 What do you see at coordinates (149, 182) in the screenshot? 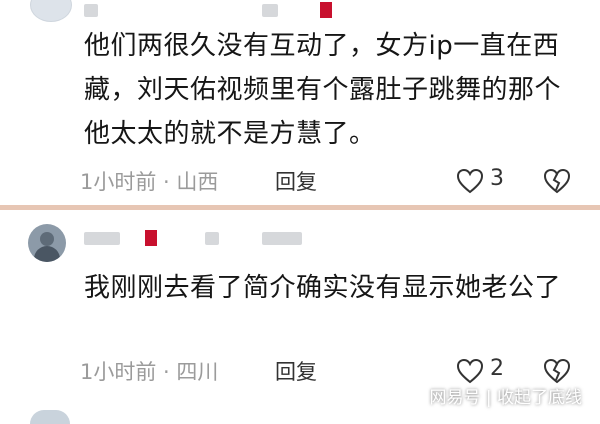
I see `comment-meta: 1小时前 · 山西` at bounding box center [149, 182].